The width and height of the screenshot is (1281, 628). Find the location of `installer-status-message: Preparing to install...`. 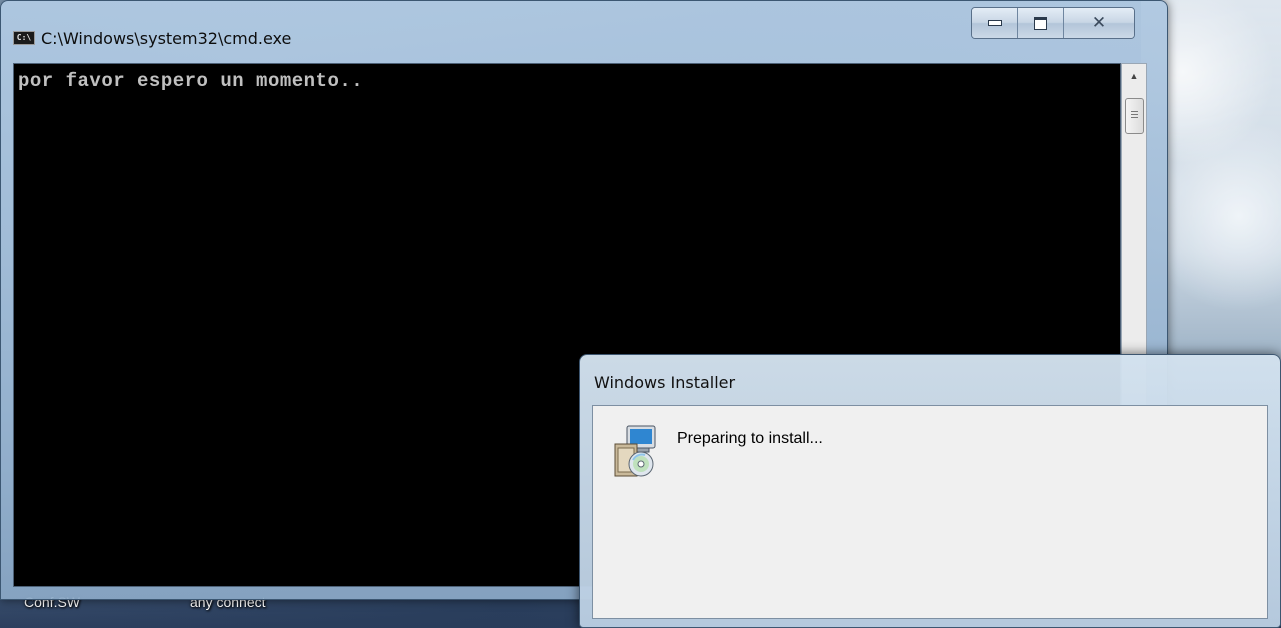

installer-status-message: Preparing to install... is located at coordinates (750, 438).